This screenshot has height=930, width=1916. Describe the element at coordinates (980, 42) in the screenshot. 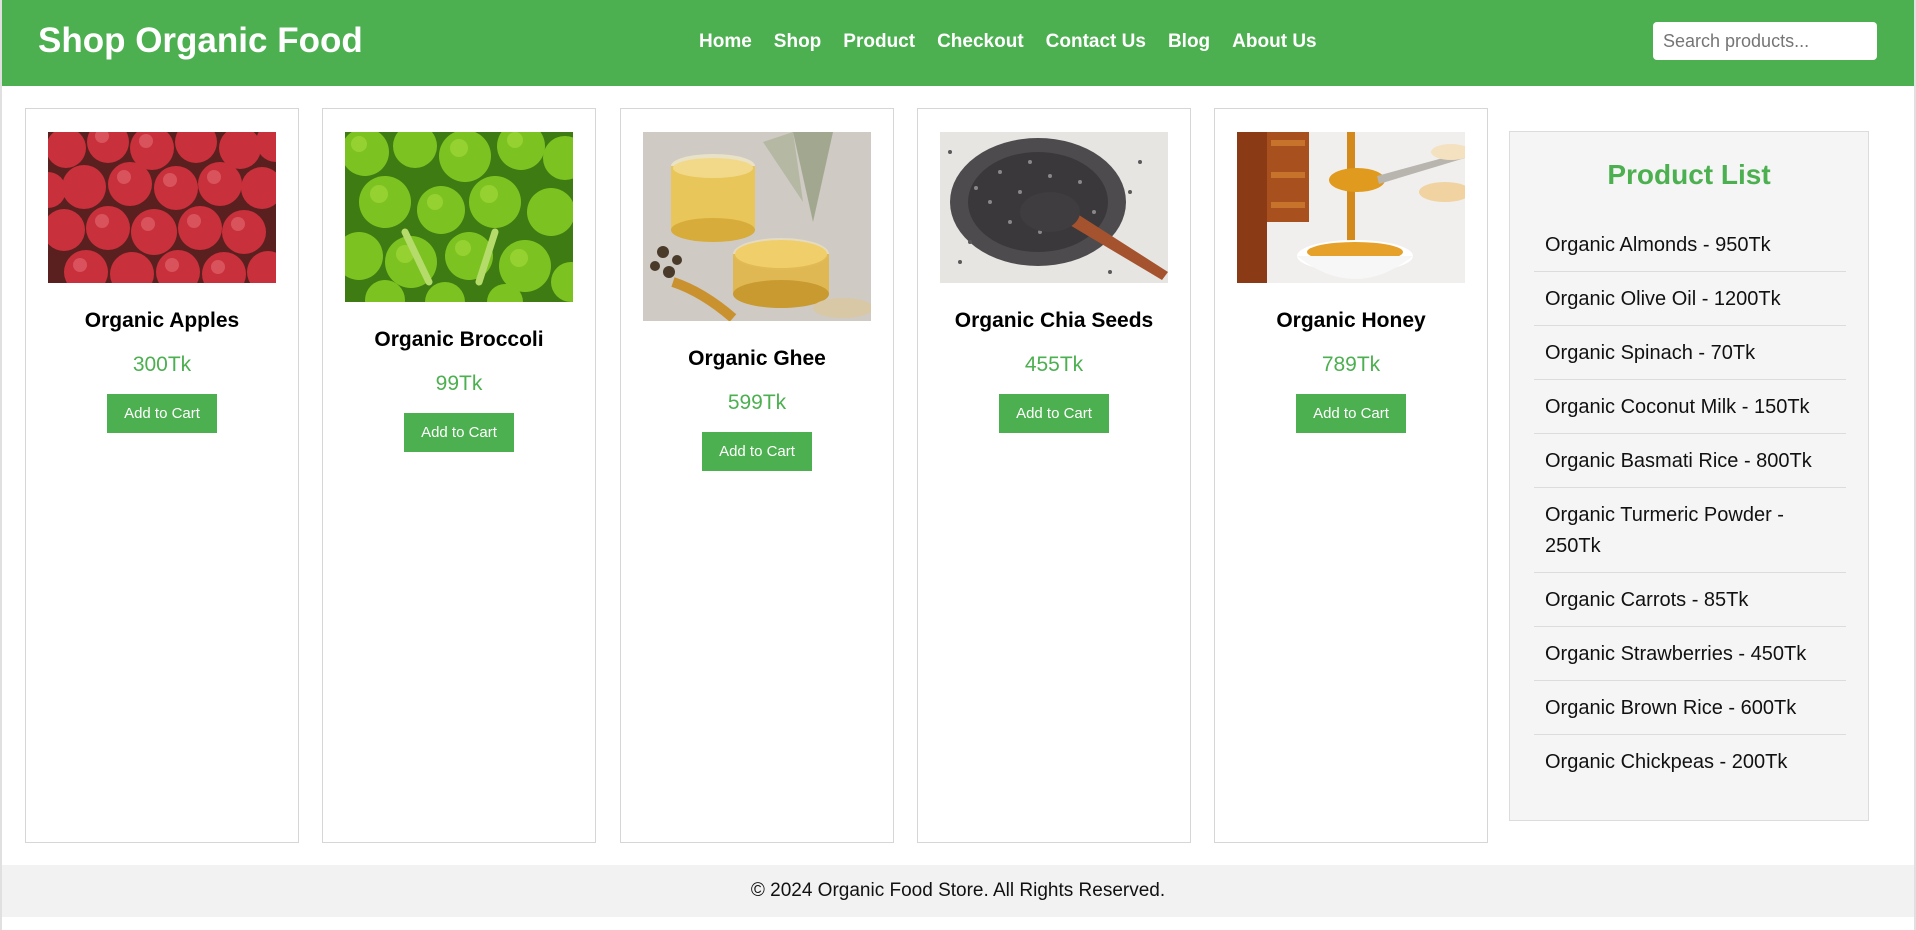

I see `nav-checkout: Checkout` at that location.